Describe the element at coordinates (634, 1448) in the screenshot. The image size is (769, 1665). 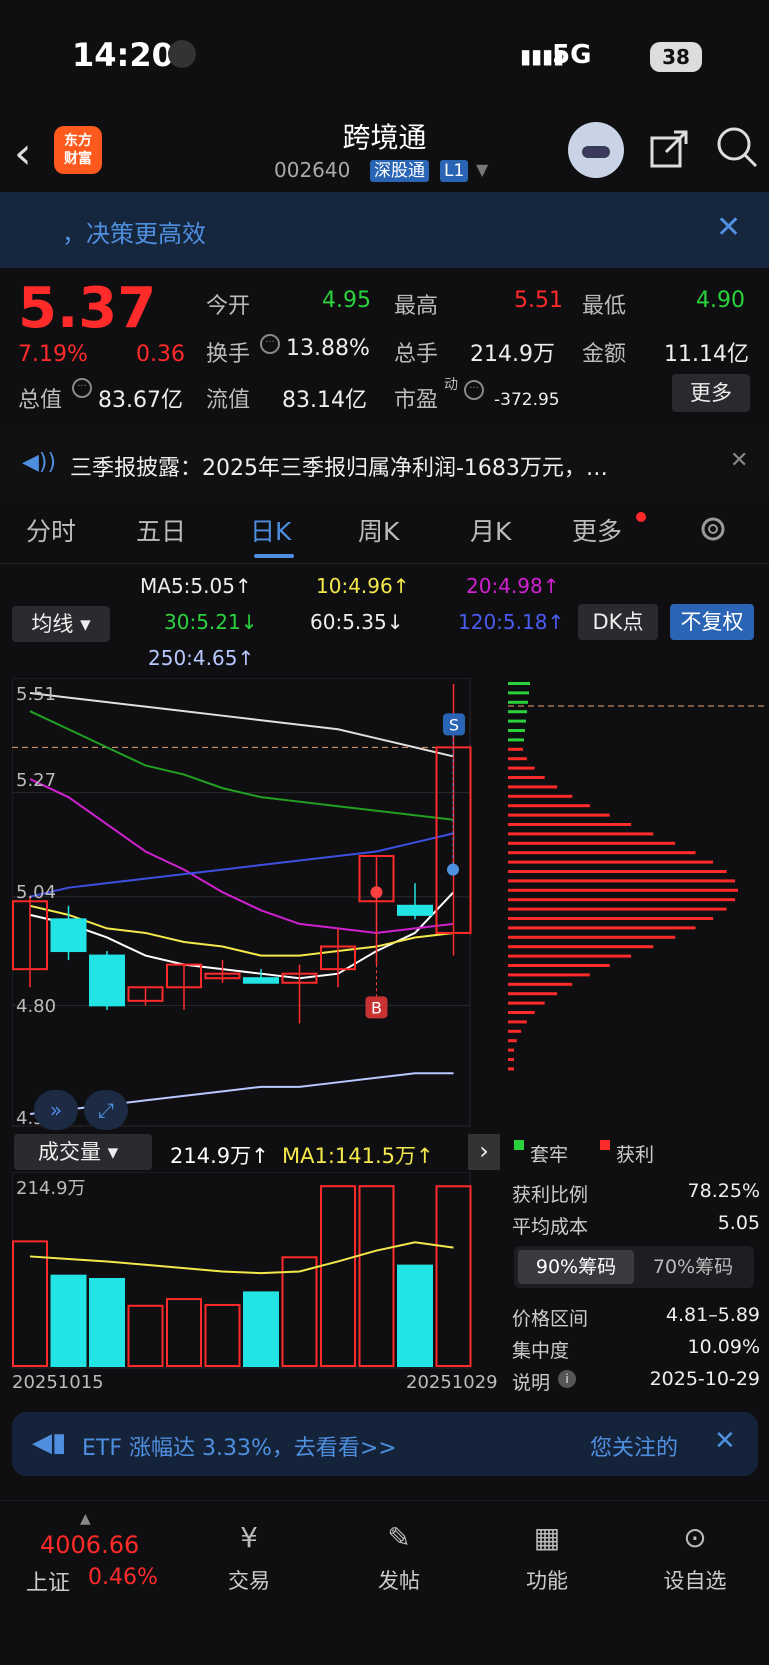
I see `etf-banner-right-text: 您关注的` at that location.